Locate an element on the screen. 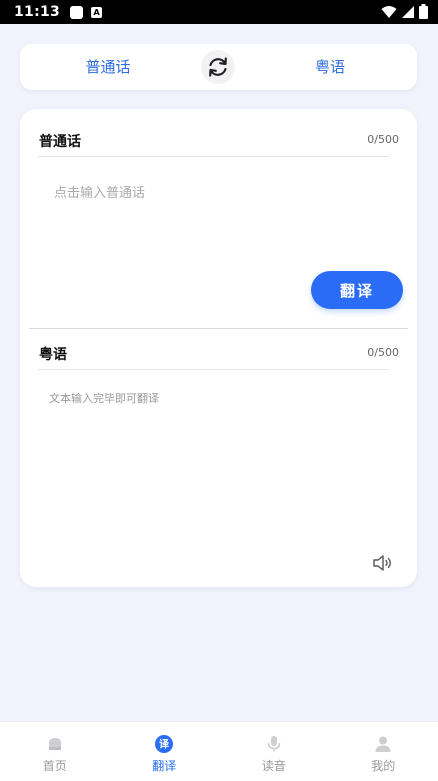 Image resolution: width=438 pixels, height=781 pixels. notification-letter-icon: A is located at coordinates (96, 12).